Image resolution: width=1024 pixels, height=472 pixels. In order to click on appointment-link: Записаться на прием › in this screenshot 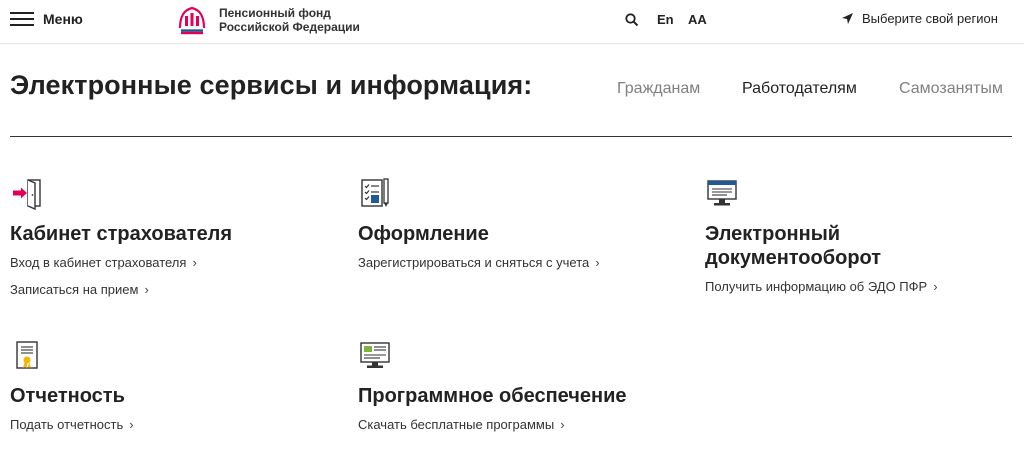, I will do `click(175, 290)`.